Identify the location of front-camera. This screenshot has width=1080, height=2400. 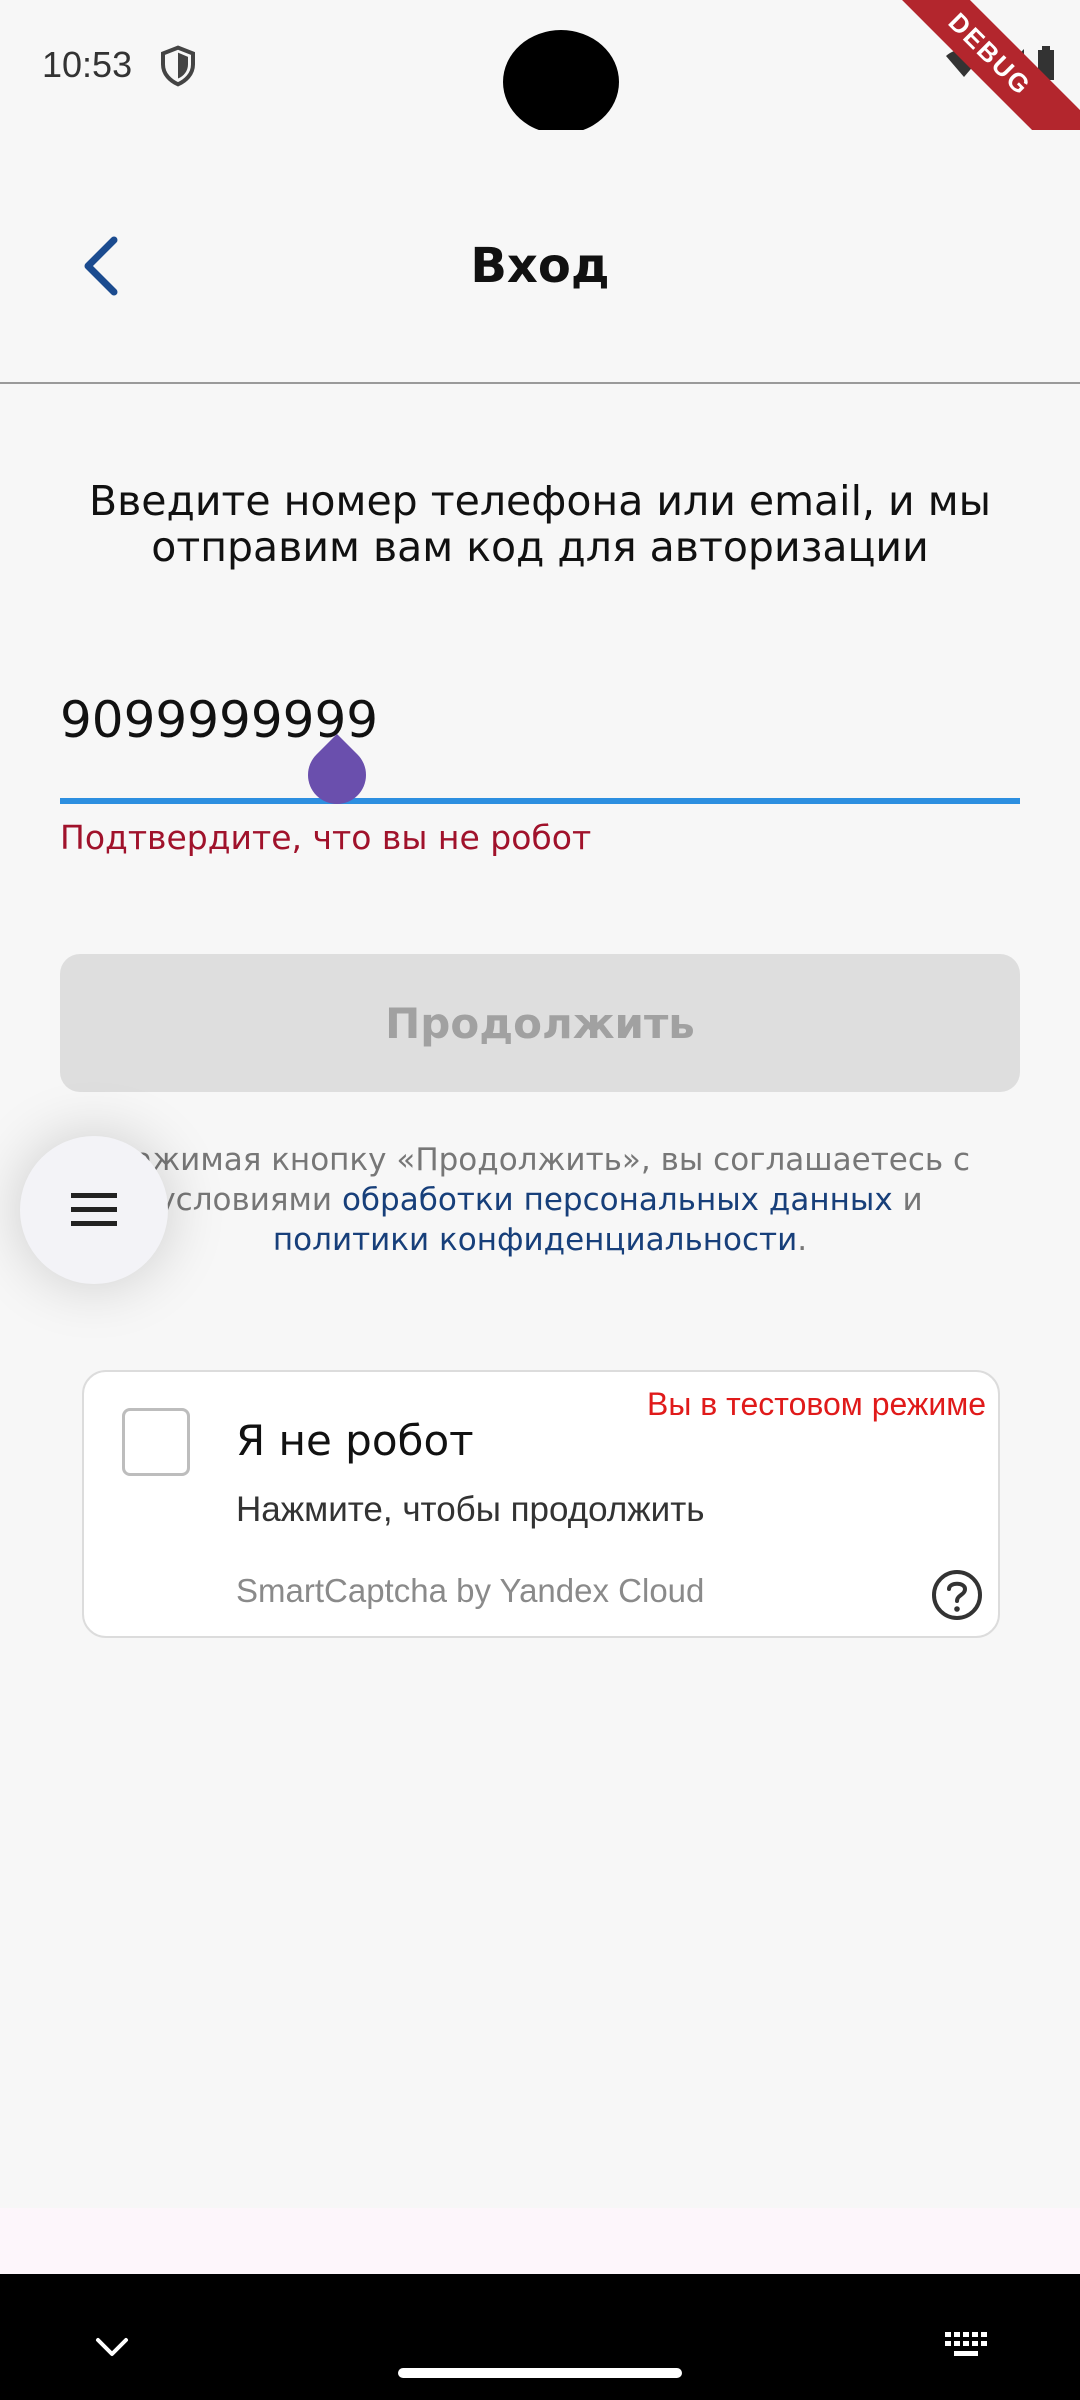
(561, 82).